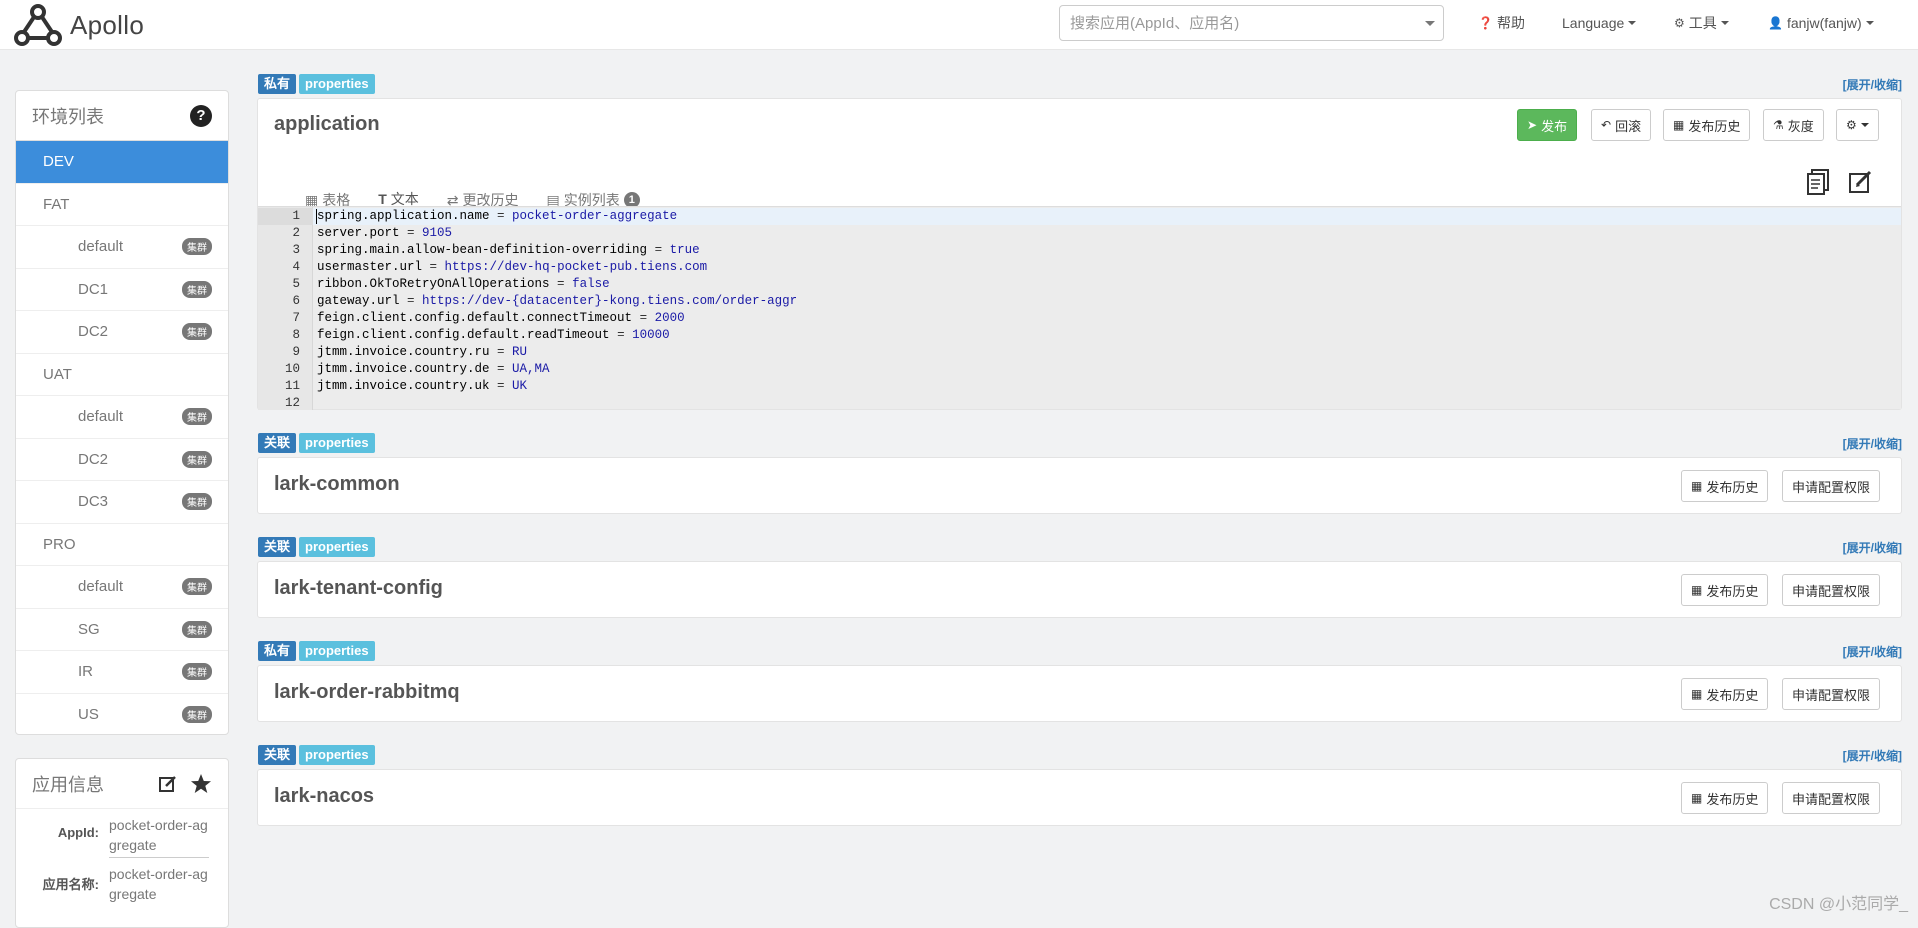 The height and width of the screenshot is (928, 1918). I want to click on send-icon: ➤, so click(1532, 125).